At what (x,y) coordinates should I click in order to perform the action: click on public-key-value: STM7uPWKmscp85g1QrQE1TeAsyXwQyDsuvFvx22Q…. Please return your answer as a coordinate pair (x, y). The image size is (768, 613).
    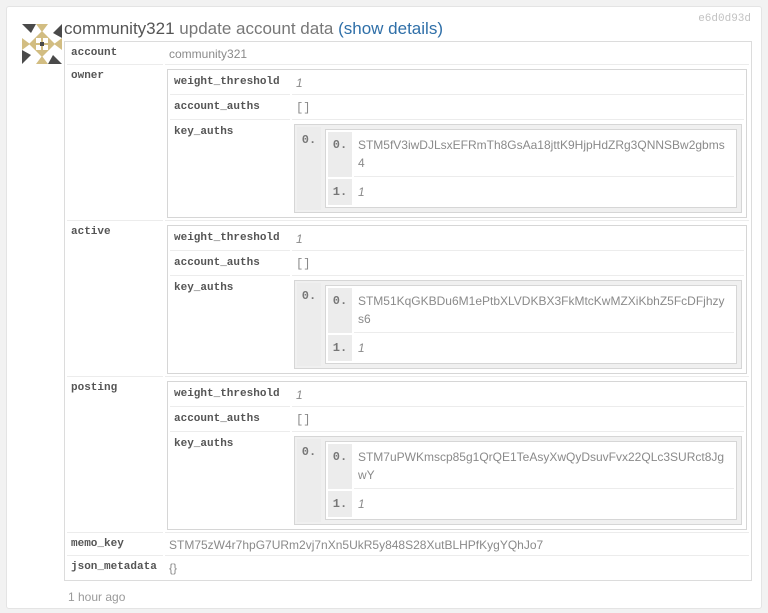
    Looking at the image, I should click on (543, 466).